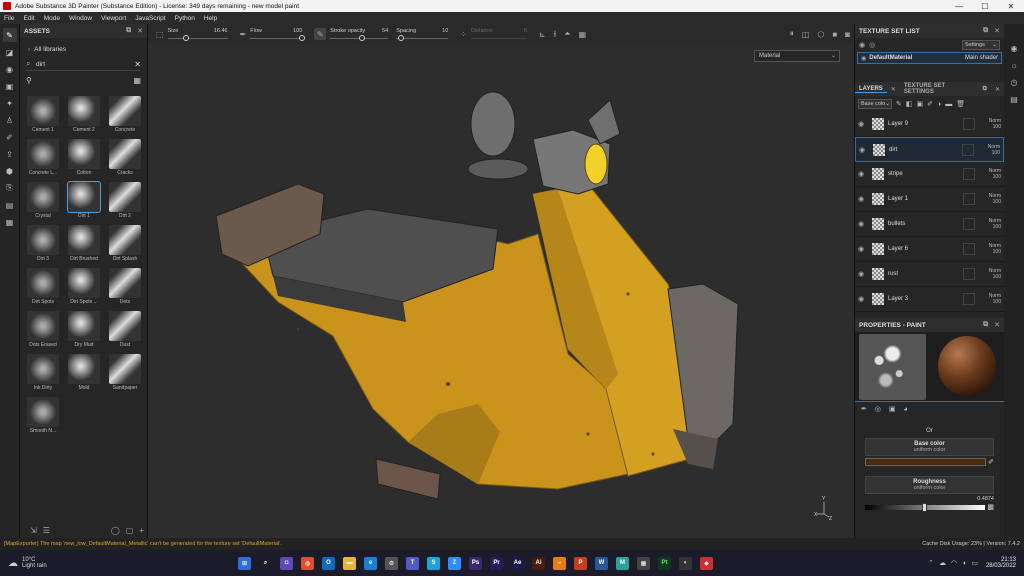 This screenshot has width=1024, height=576. Describe the element at coordinates (960, 104) in the screenshot. I see `delete-layer-icon: 🗑` at that location.